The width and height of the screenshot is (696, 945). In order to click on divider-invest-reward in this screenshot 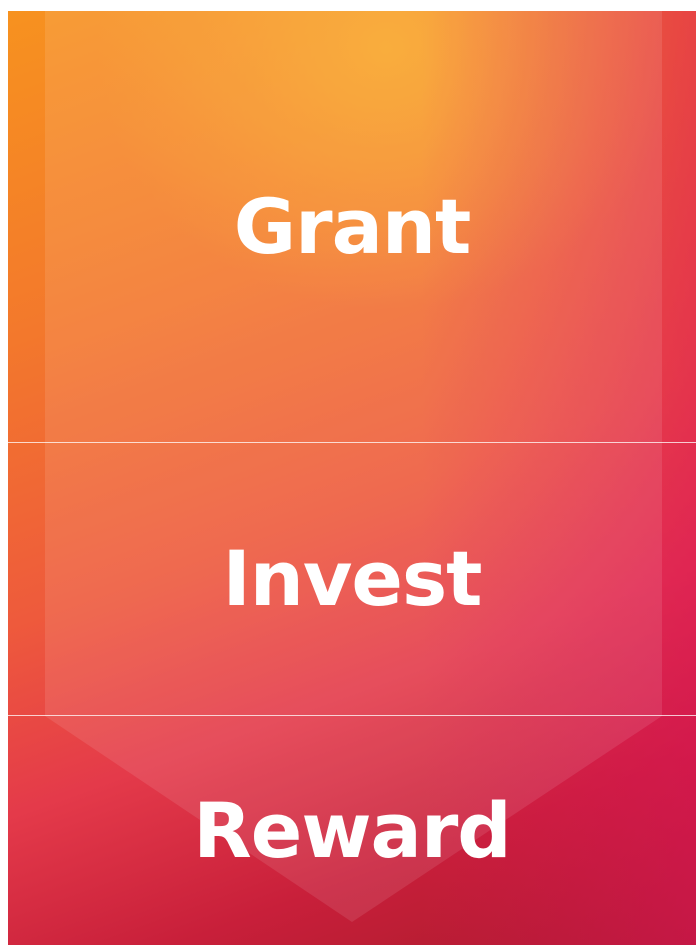, I will do `click(352, 715)`.